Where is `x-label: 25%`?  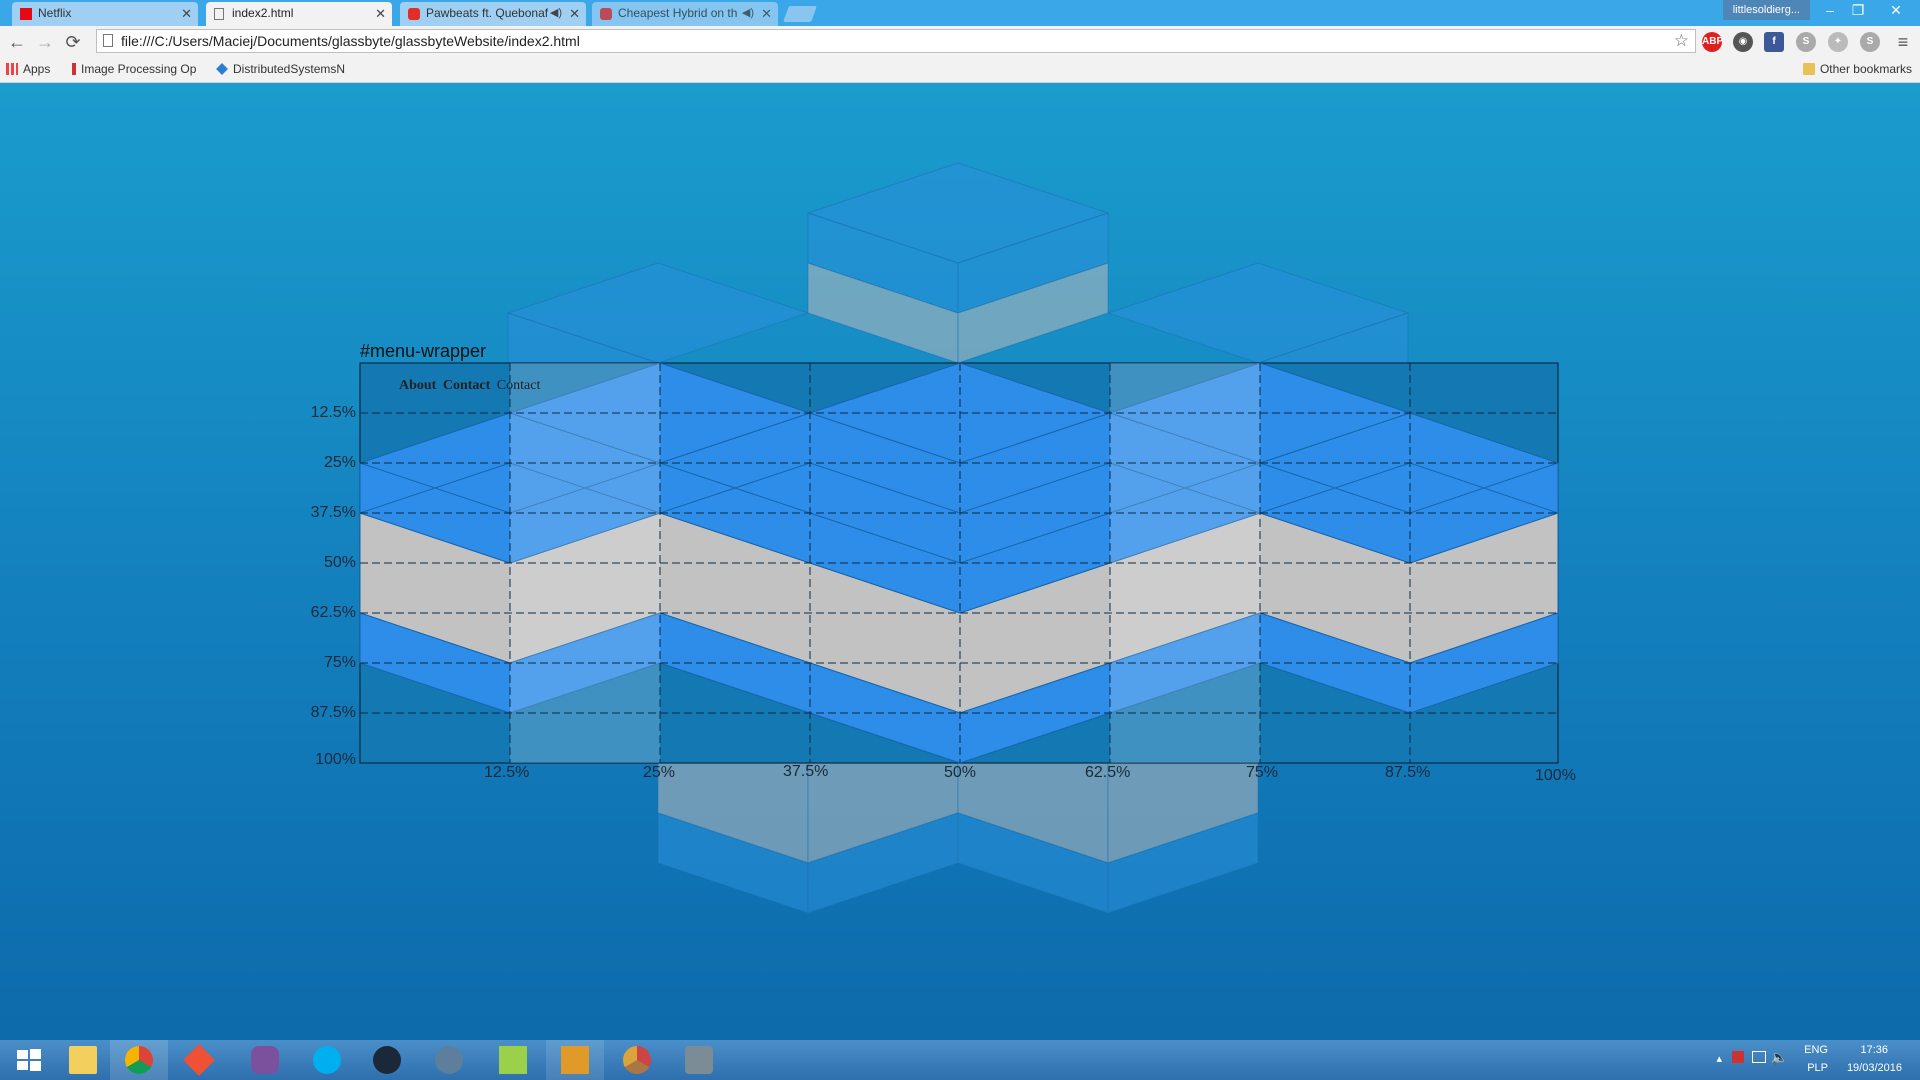 x-label: 25% is located at coordinates (659, 772).